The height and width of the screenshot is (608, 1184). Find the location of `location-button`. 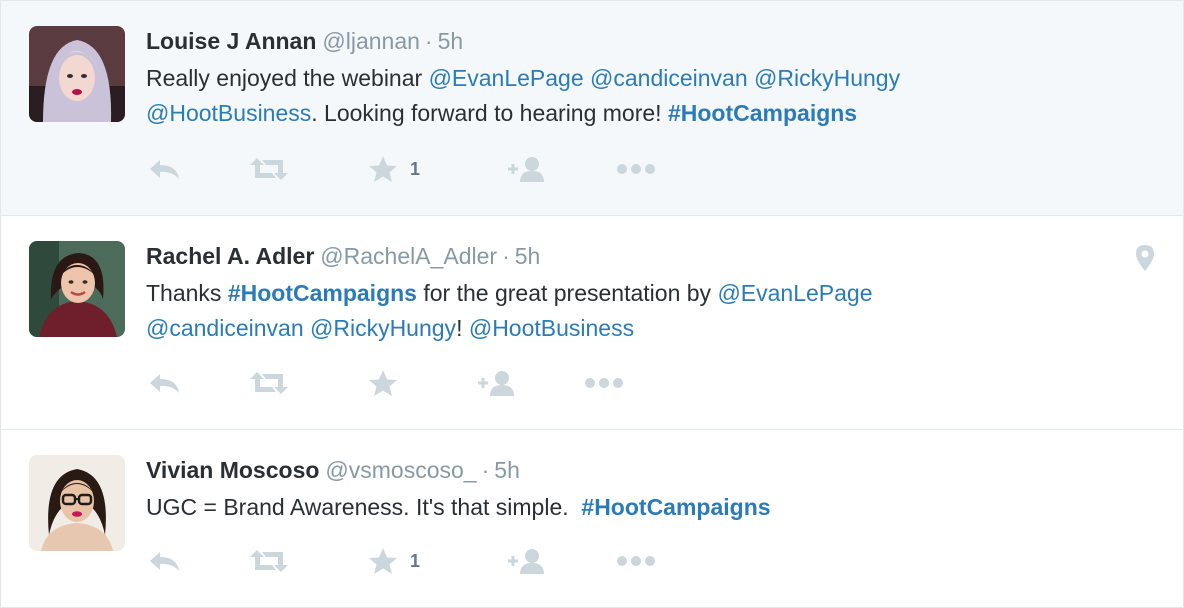

location-button is located at coordinates (1145, 258).